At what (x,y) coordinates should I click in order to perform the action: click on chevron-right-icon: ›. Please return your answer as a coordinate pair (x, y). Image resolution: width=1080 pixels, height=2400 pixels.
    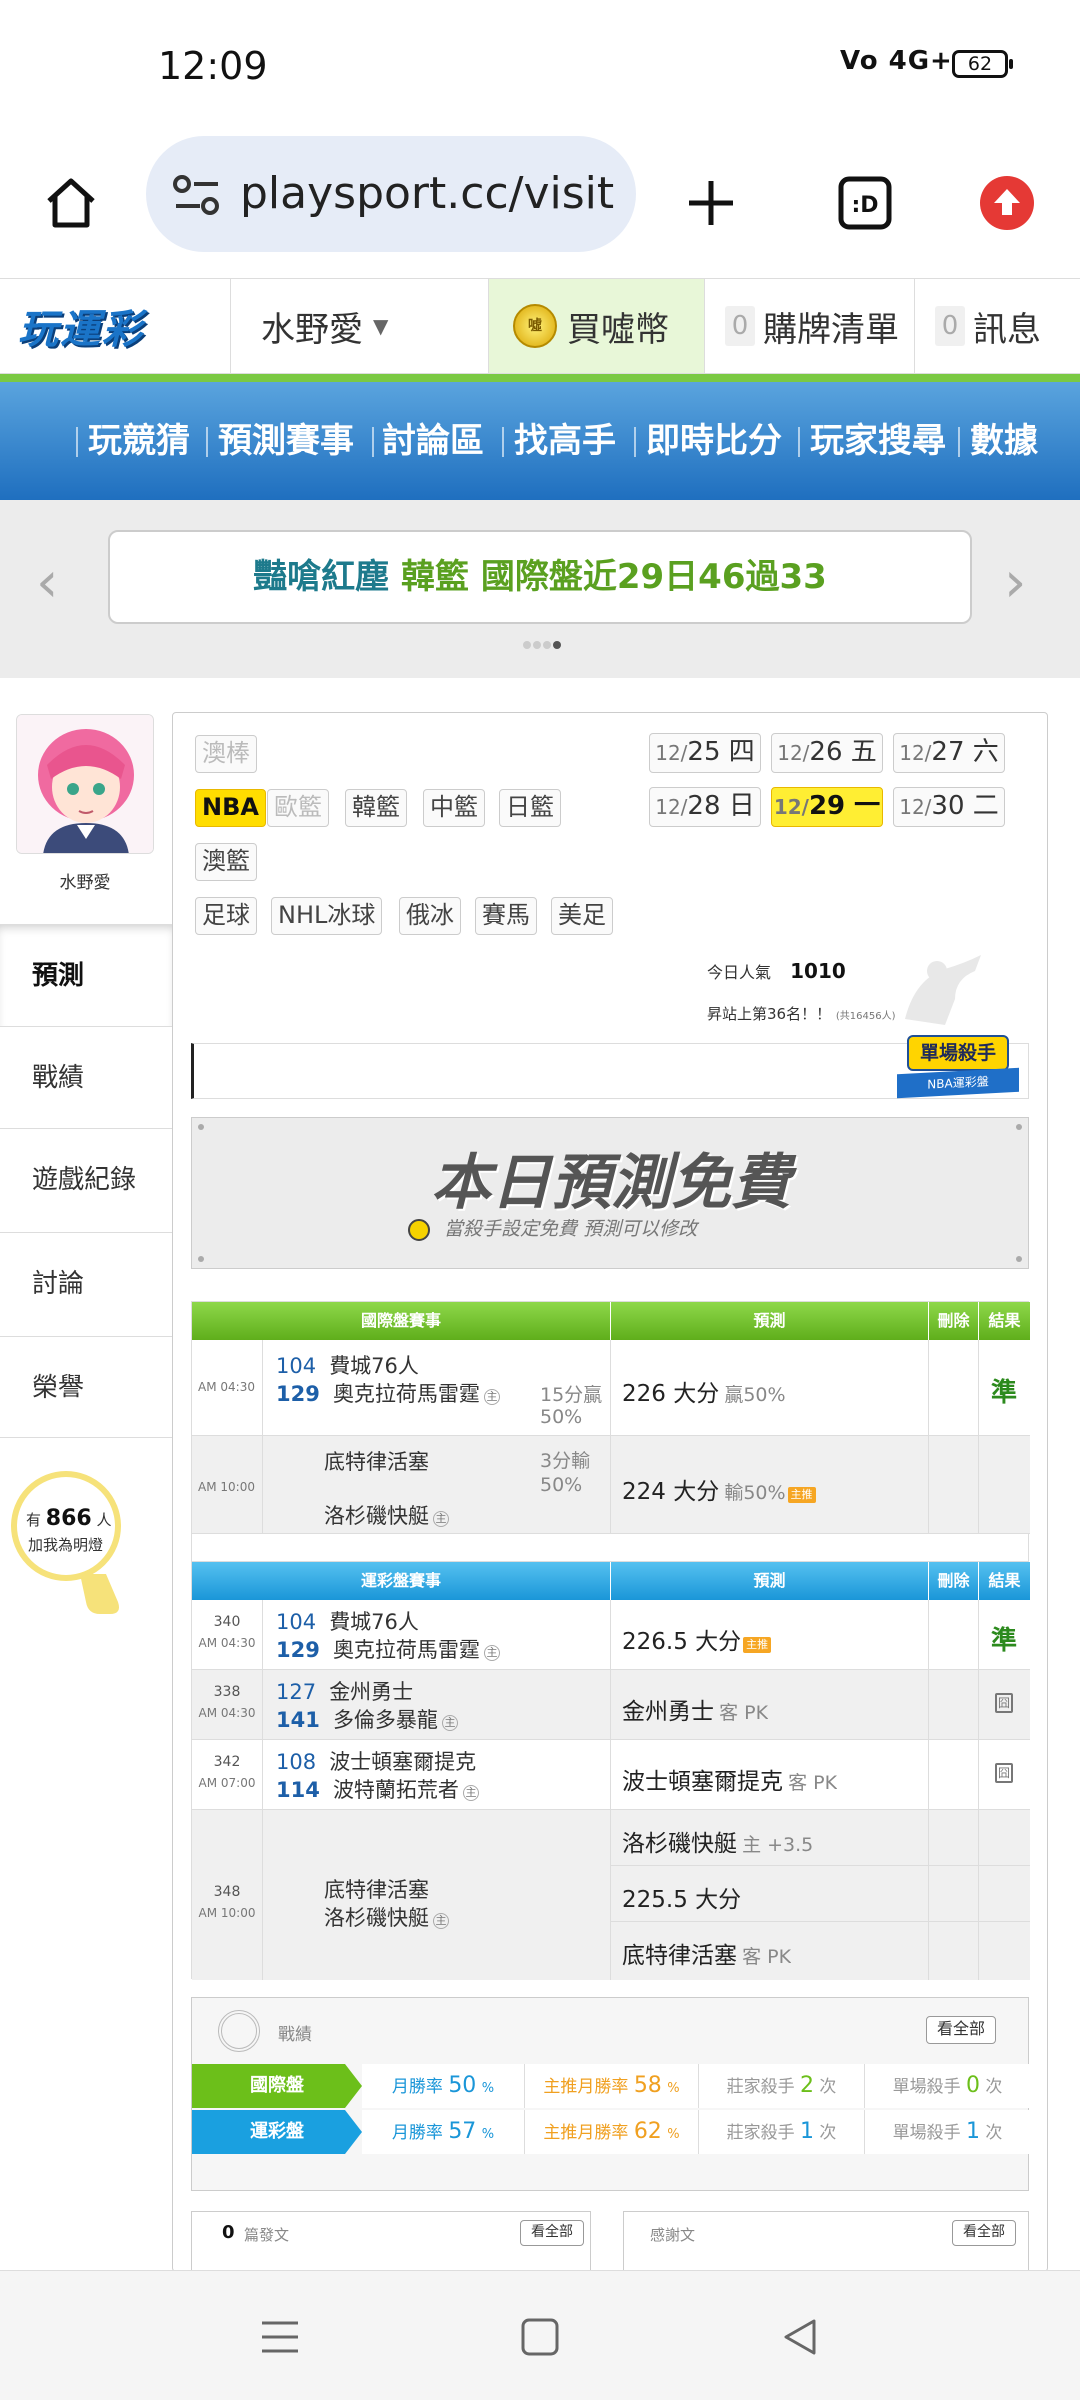
    Looking at the image, I should click on (1015, 582).